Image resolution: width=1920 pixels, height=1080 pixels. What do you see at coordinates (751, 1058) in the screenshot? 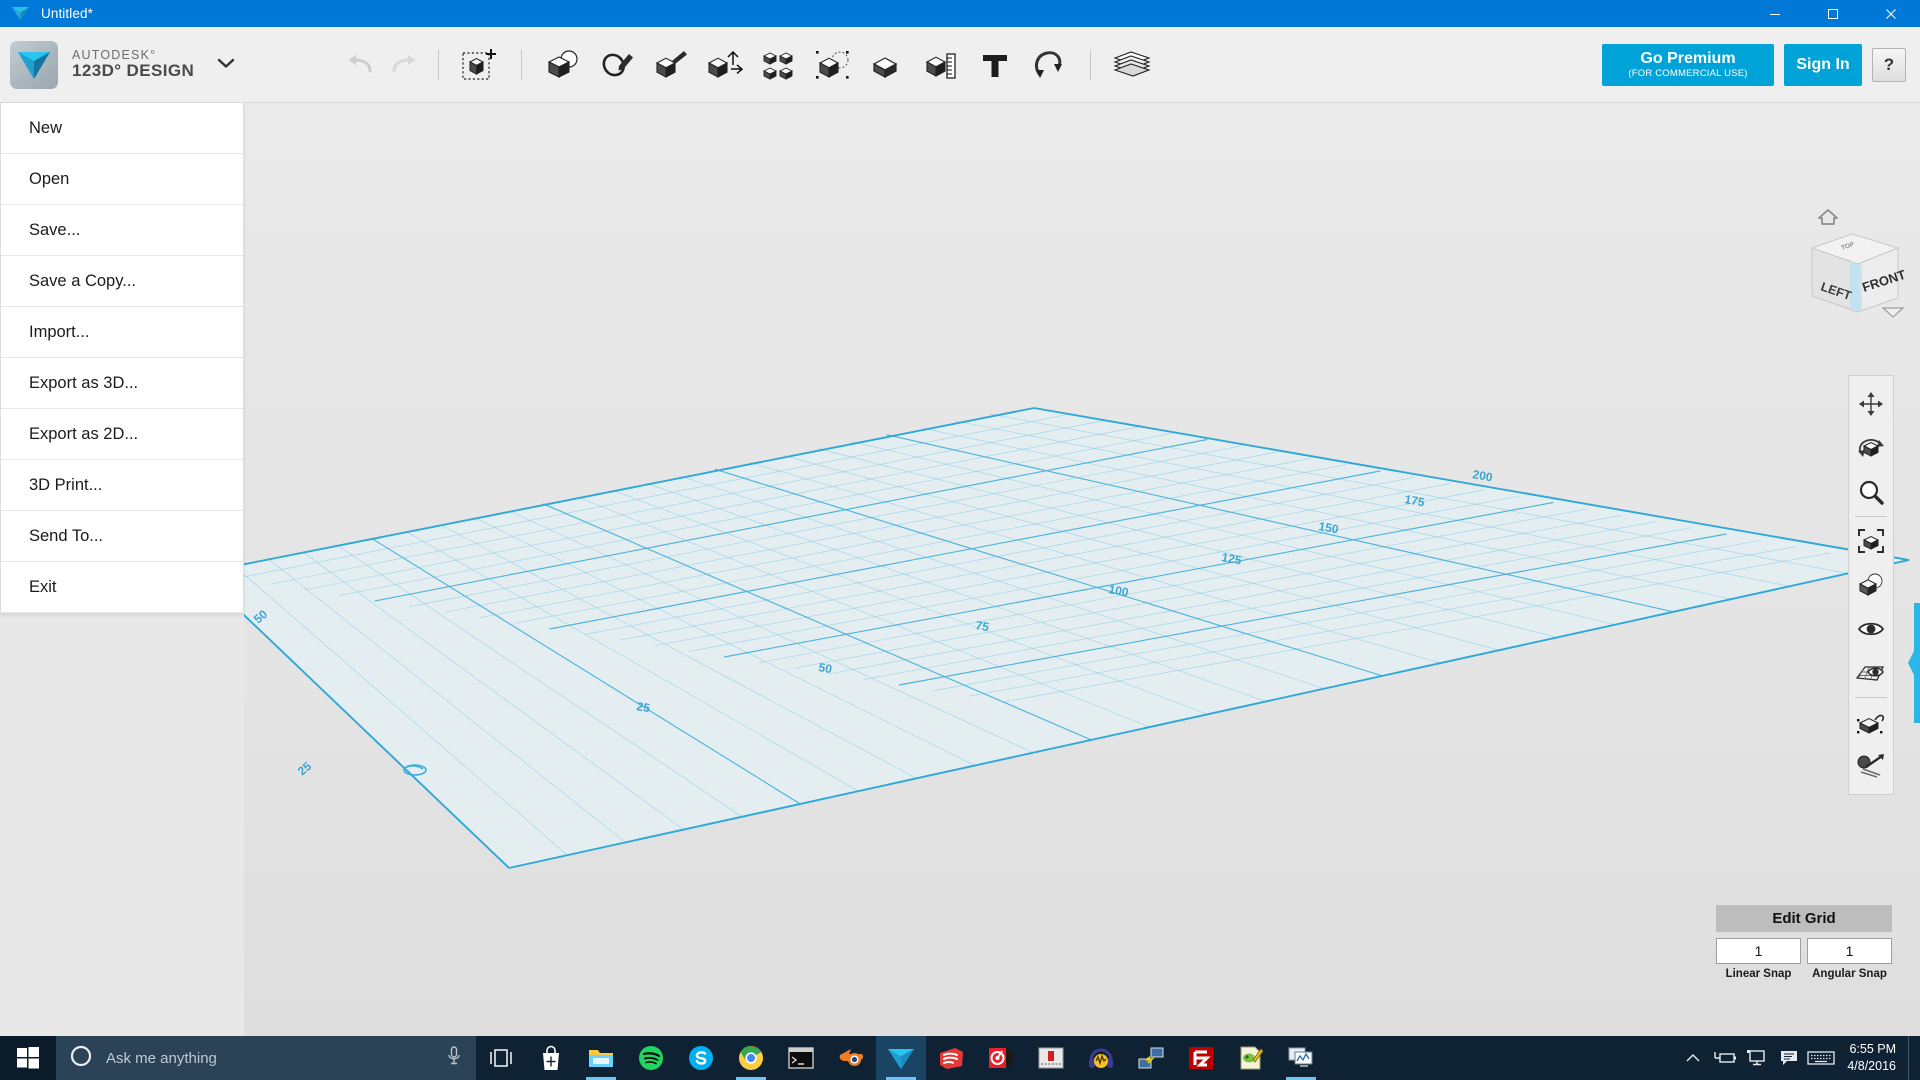
I see `chrome-icon` at bounding box center [751, 1058].